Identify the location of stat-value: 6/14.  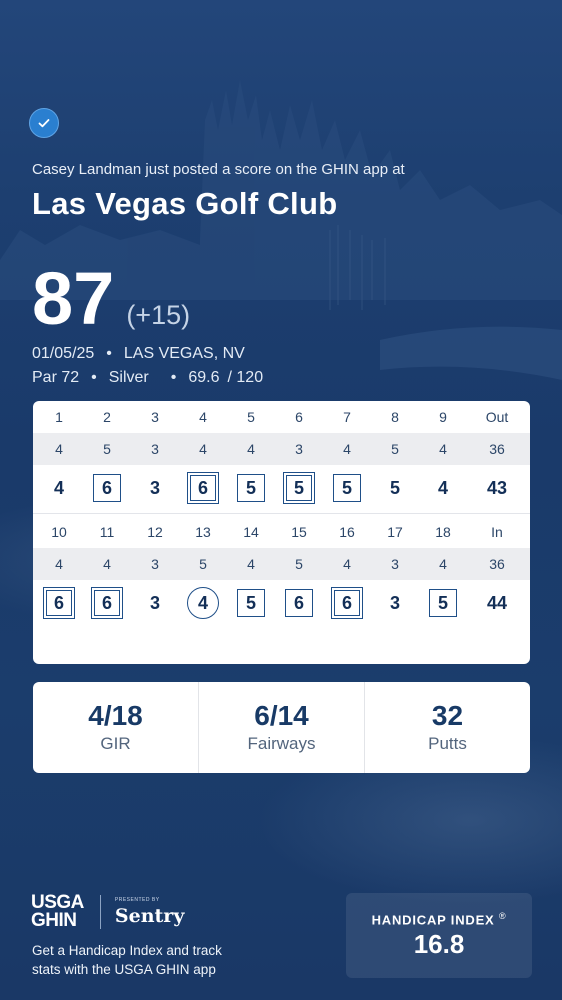
(281, 715).